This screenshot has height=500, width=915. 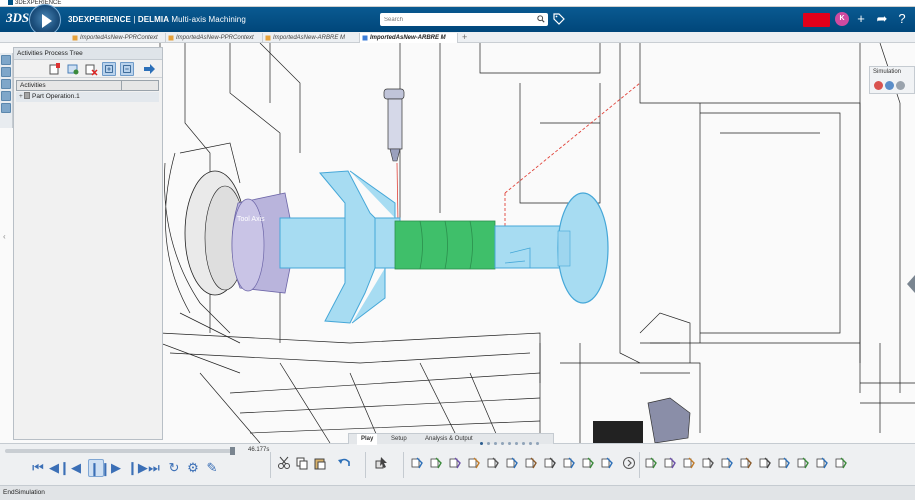 I want to click on dassault-logo-icon: 3DS, so click(x=17, y=18).